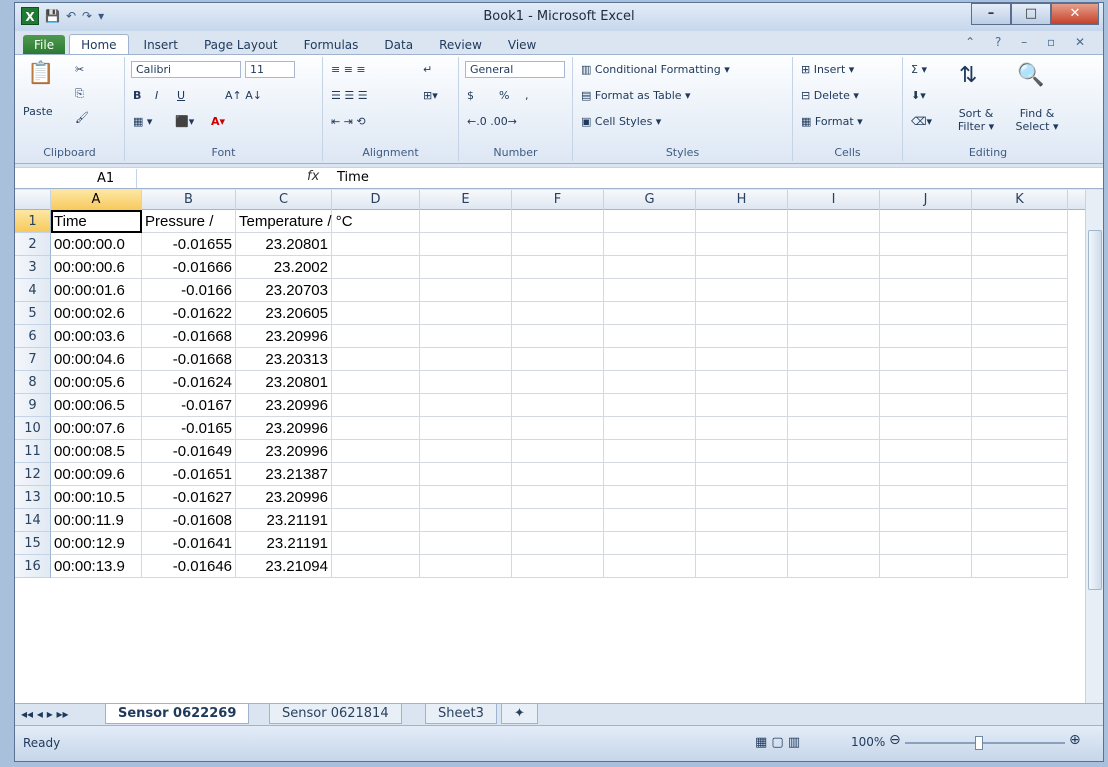 This screenshot has width=1108, height=767. What do you see at coordinates (33, 313) in the screenshot?
I see `row-header: 5` at bounding box center [33, 313].